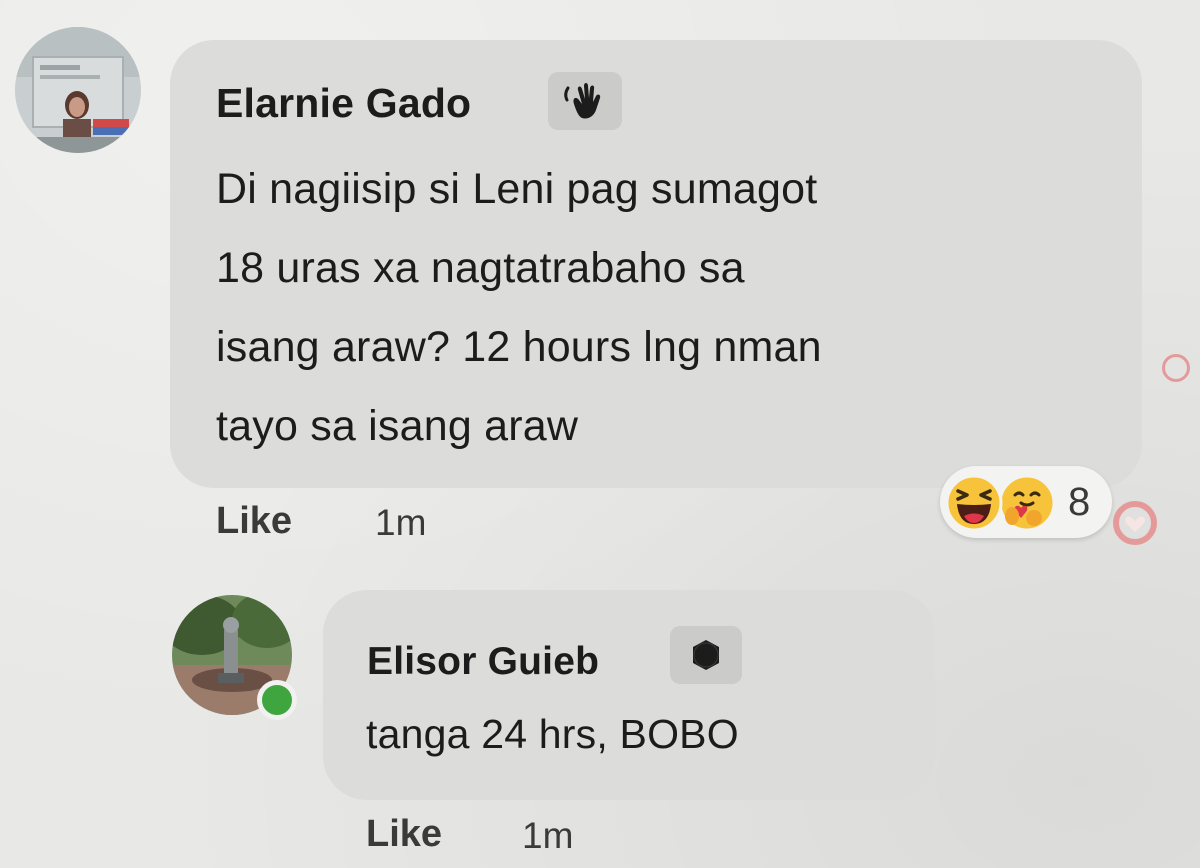 This screenshot has height=868, width=1200. What do you see at coordinates (519, 347) in the screenshot?
I see `comment-text-line: isang araw? 12 hours lng nman` at bounding box center [519, 347].